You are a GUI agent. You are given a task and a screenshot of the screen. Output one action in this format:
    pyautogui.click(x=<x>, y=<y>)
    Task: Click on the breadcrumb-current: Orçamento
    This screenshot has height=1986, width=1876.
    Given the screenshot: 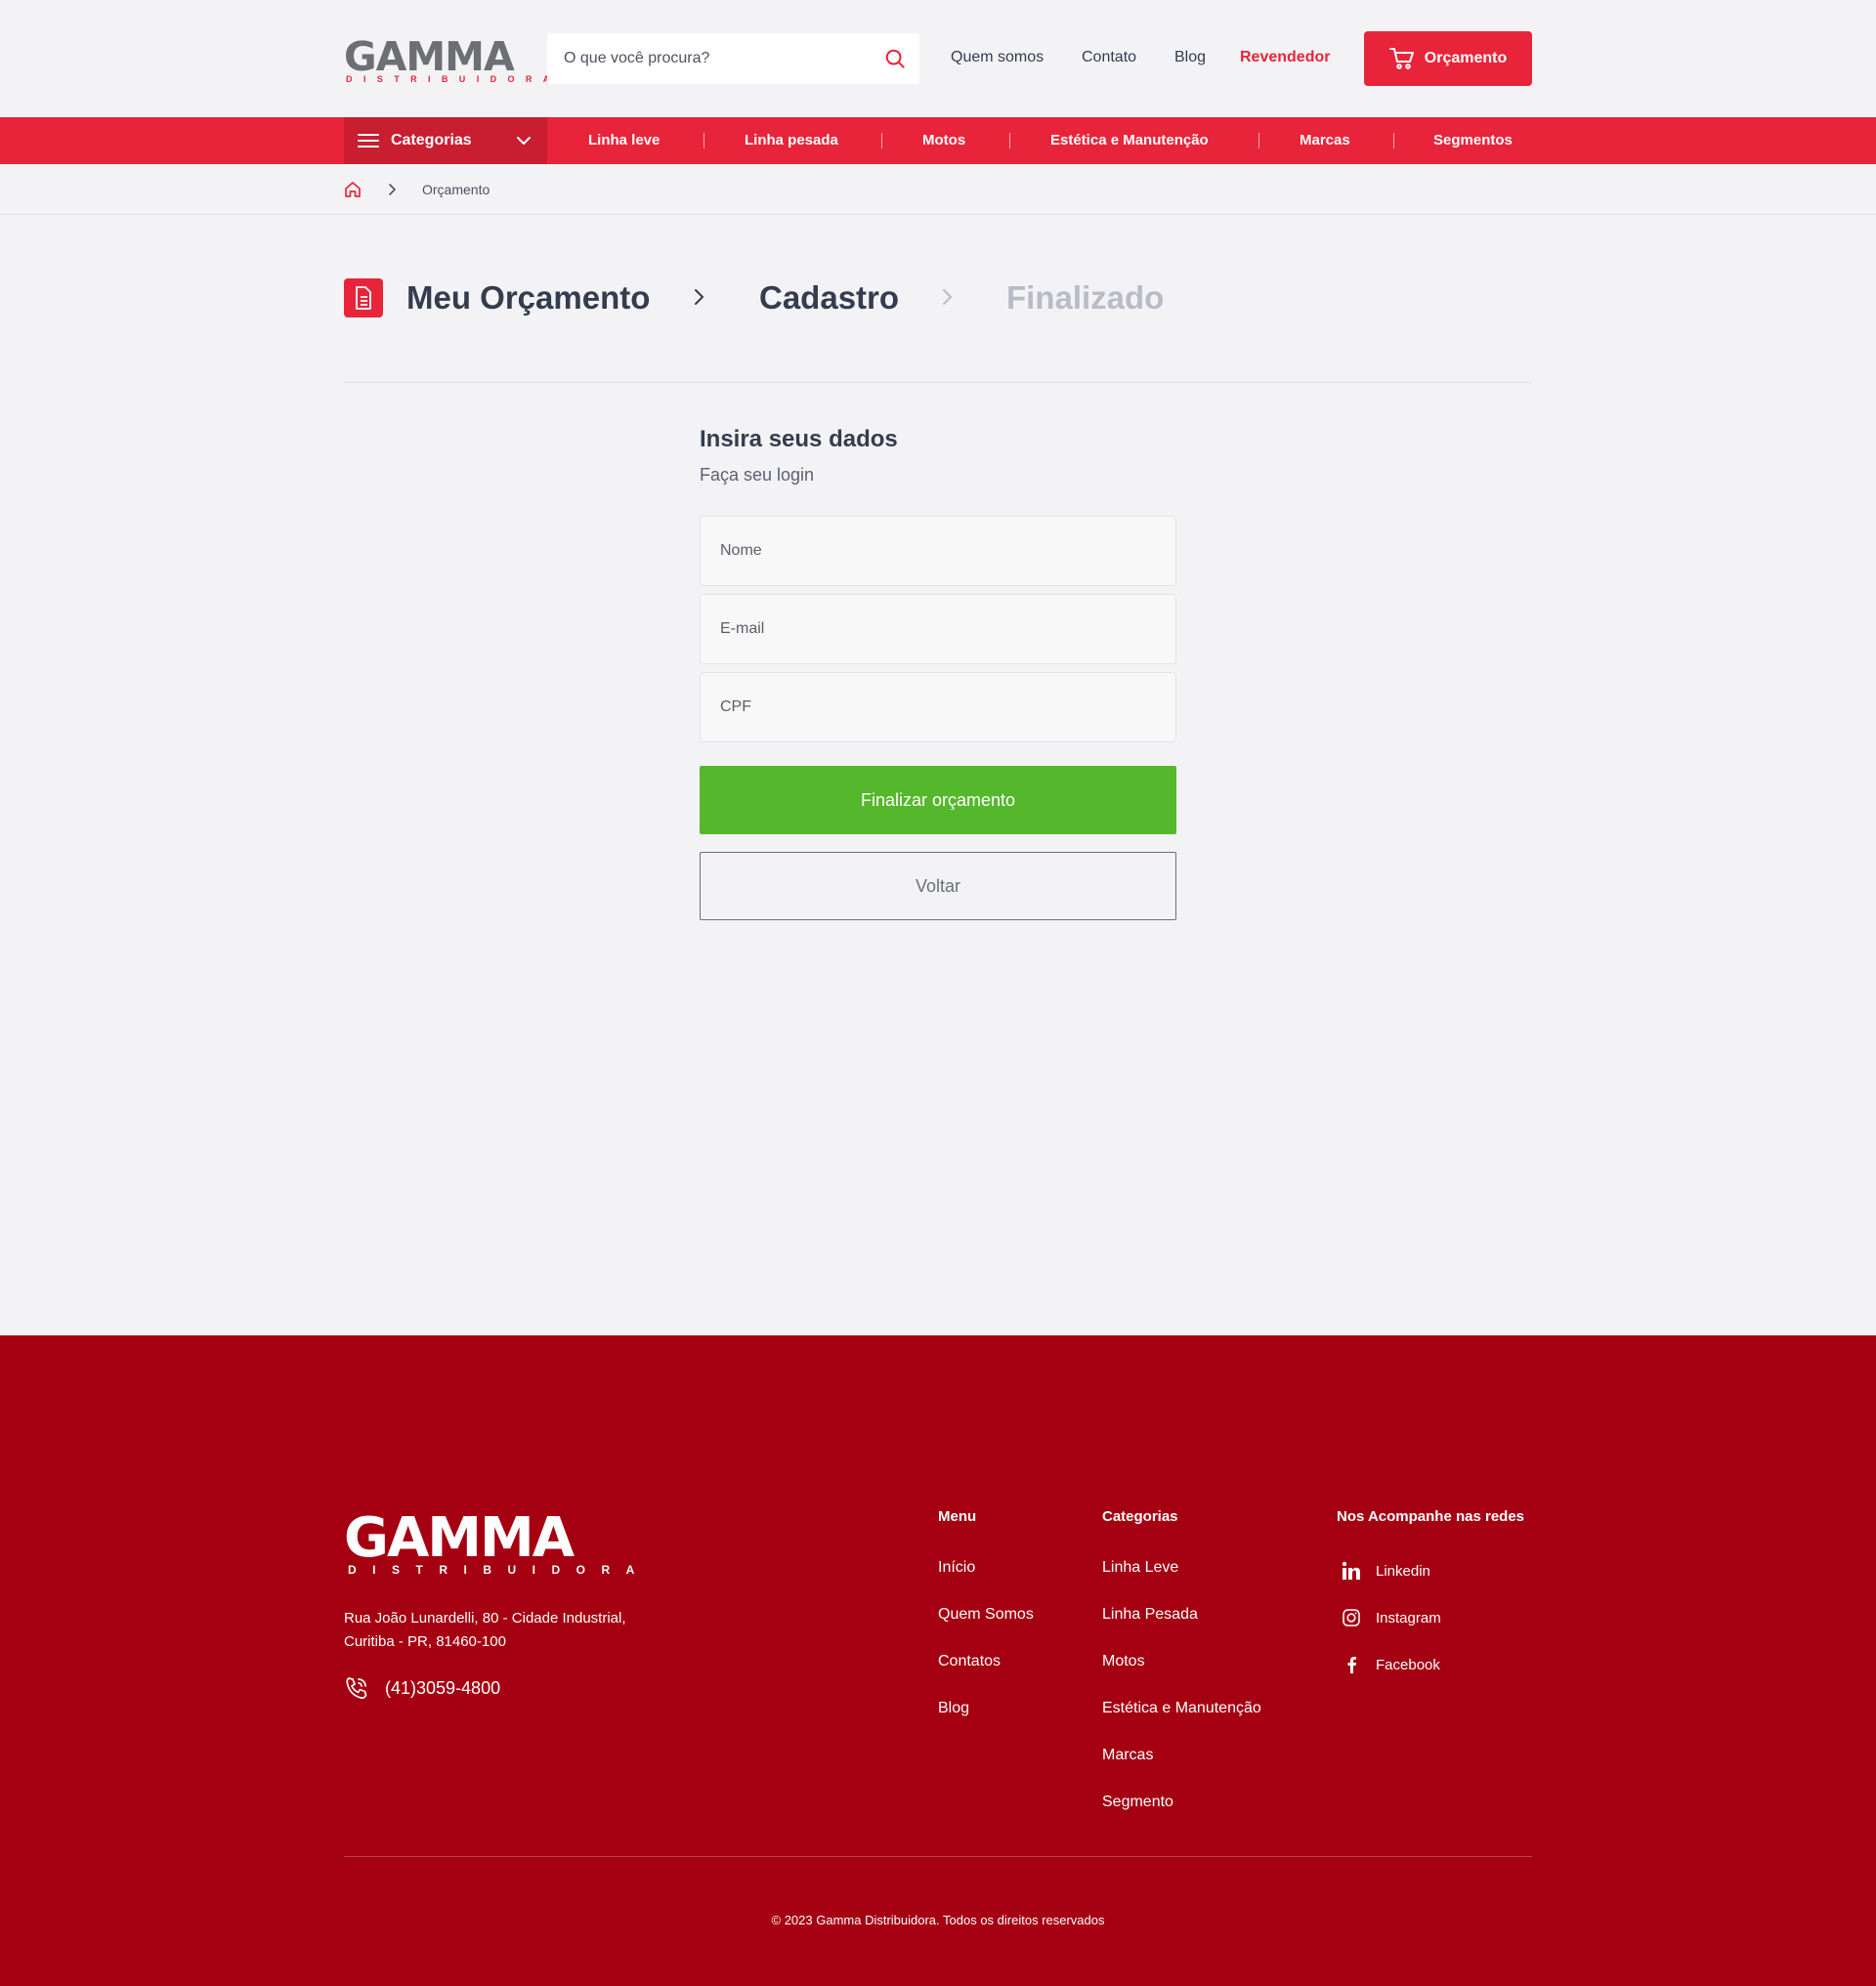 What is the action you would take?
    pyautogui.click(x=456, y=189)
    